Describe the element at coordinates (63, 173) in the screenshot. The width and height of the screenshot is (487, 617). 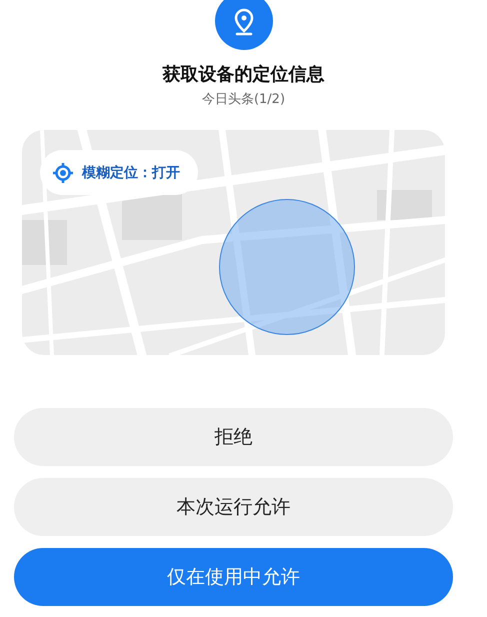
I see `locate-icon` at that location.